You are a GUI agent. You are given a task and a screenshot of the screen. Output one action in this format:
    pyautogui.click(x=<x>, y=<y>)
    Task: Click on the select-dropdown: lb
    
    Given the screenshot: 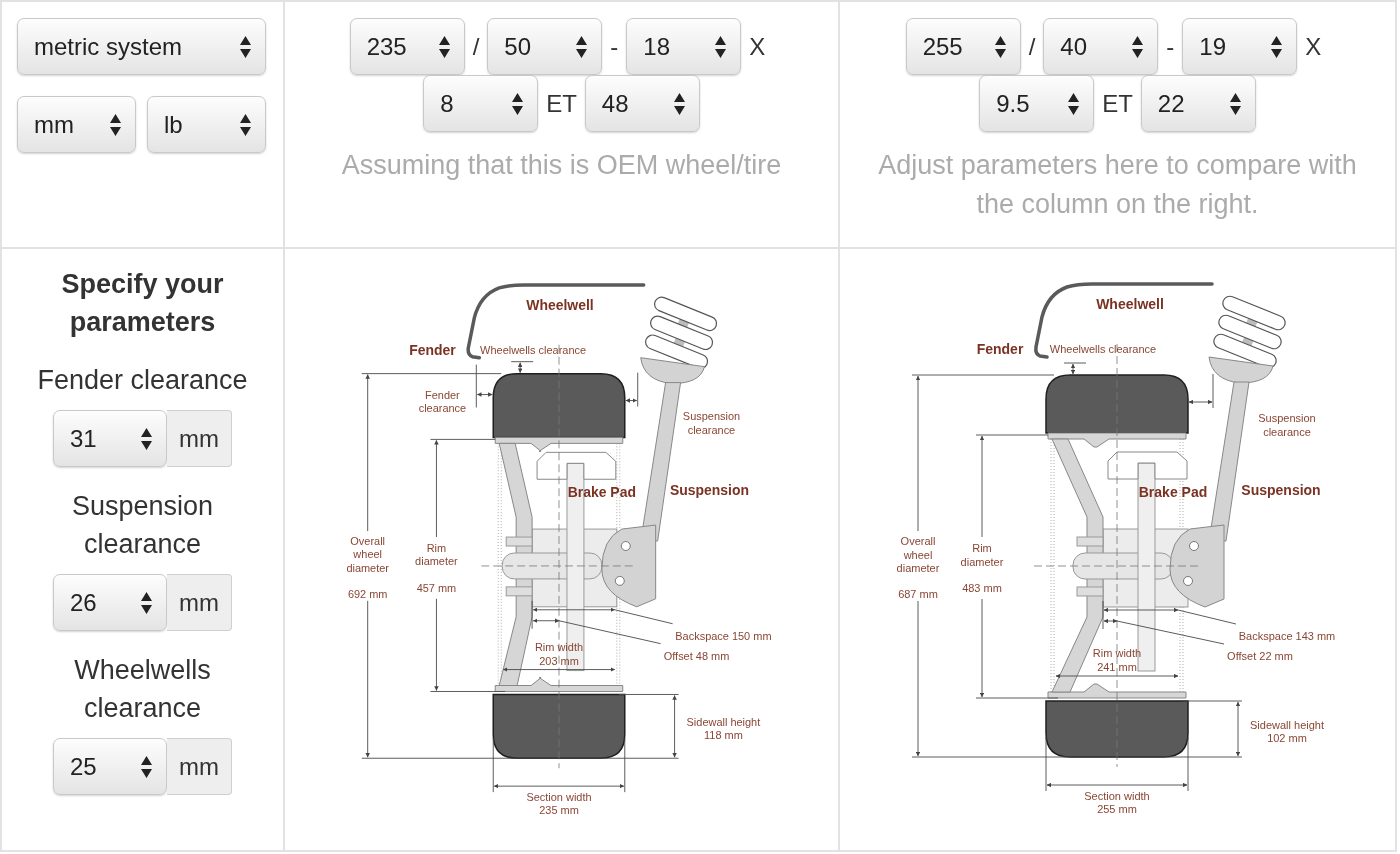 What is the action you would take?
    pyautogui.click(x=206, y=124)
    